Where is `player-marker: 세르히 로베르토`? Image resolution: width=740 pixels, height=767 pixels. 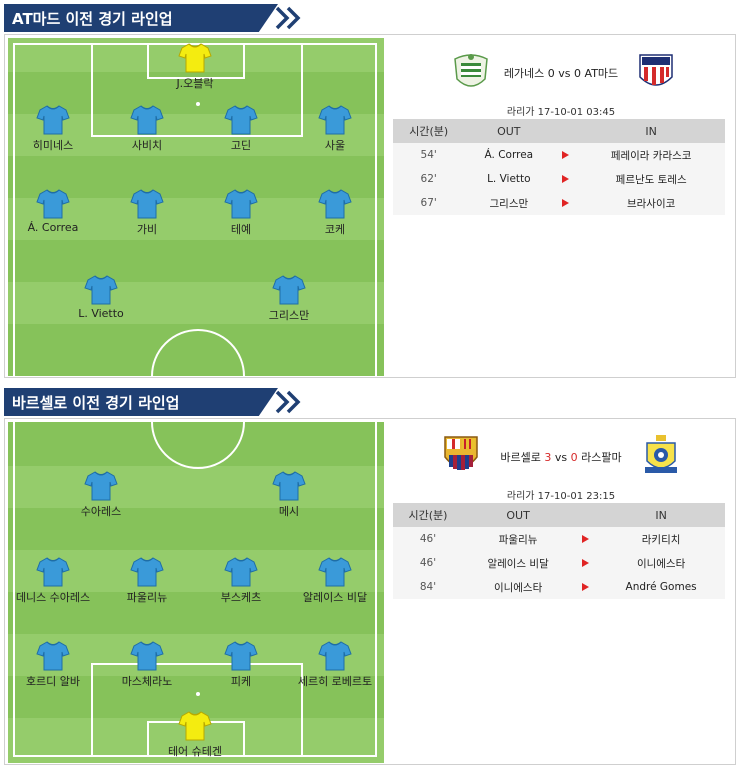 player-marker: 세르히 로베르토 is located at coordinates (332, 664).